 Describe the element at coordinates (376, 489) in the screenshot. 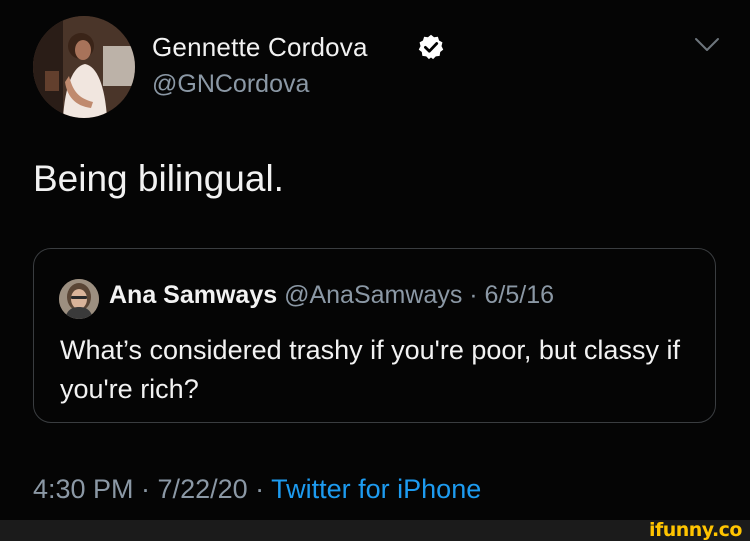

I see `tweet-source-link: Twitter for iPhone` at that location.